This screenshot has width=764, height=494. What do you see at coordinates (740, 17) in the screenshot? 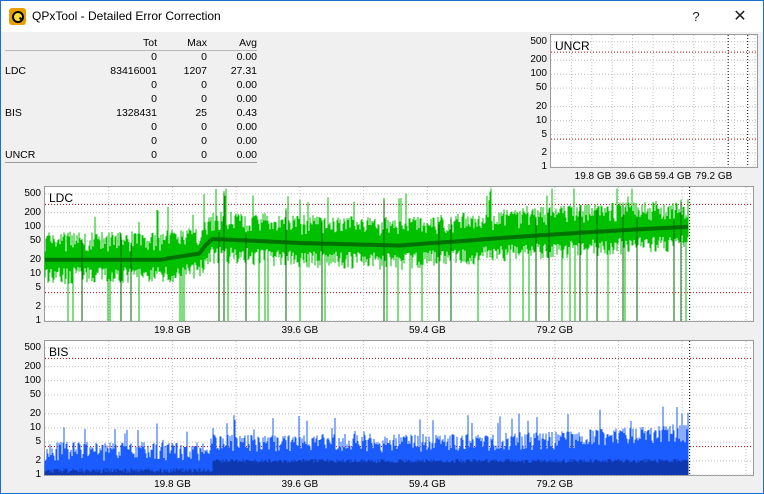
I see `close-button: ✕` at bounding box center [740, 17].